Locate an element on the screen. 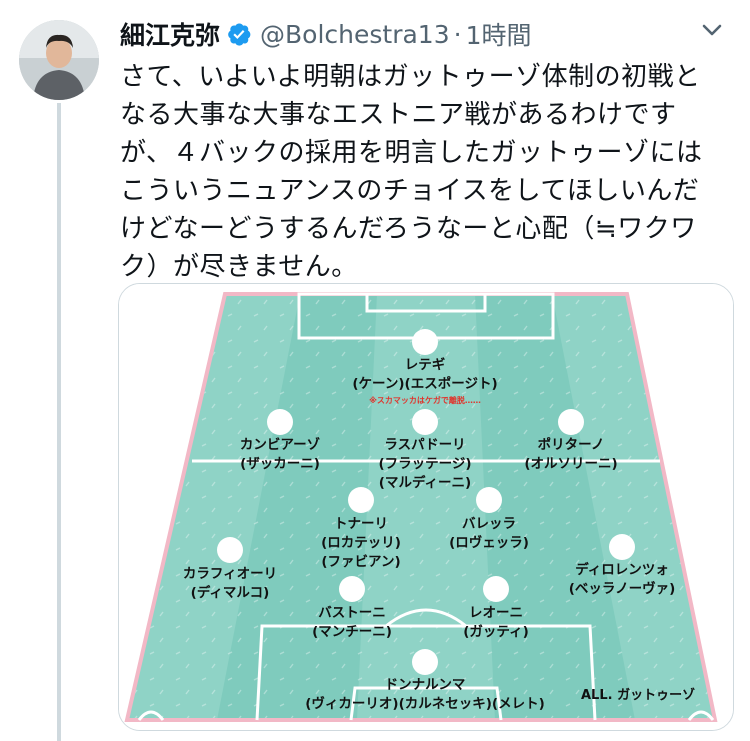  player-marker-rcm is located at coordinates (489, 500).